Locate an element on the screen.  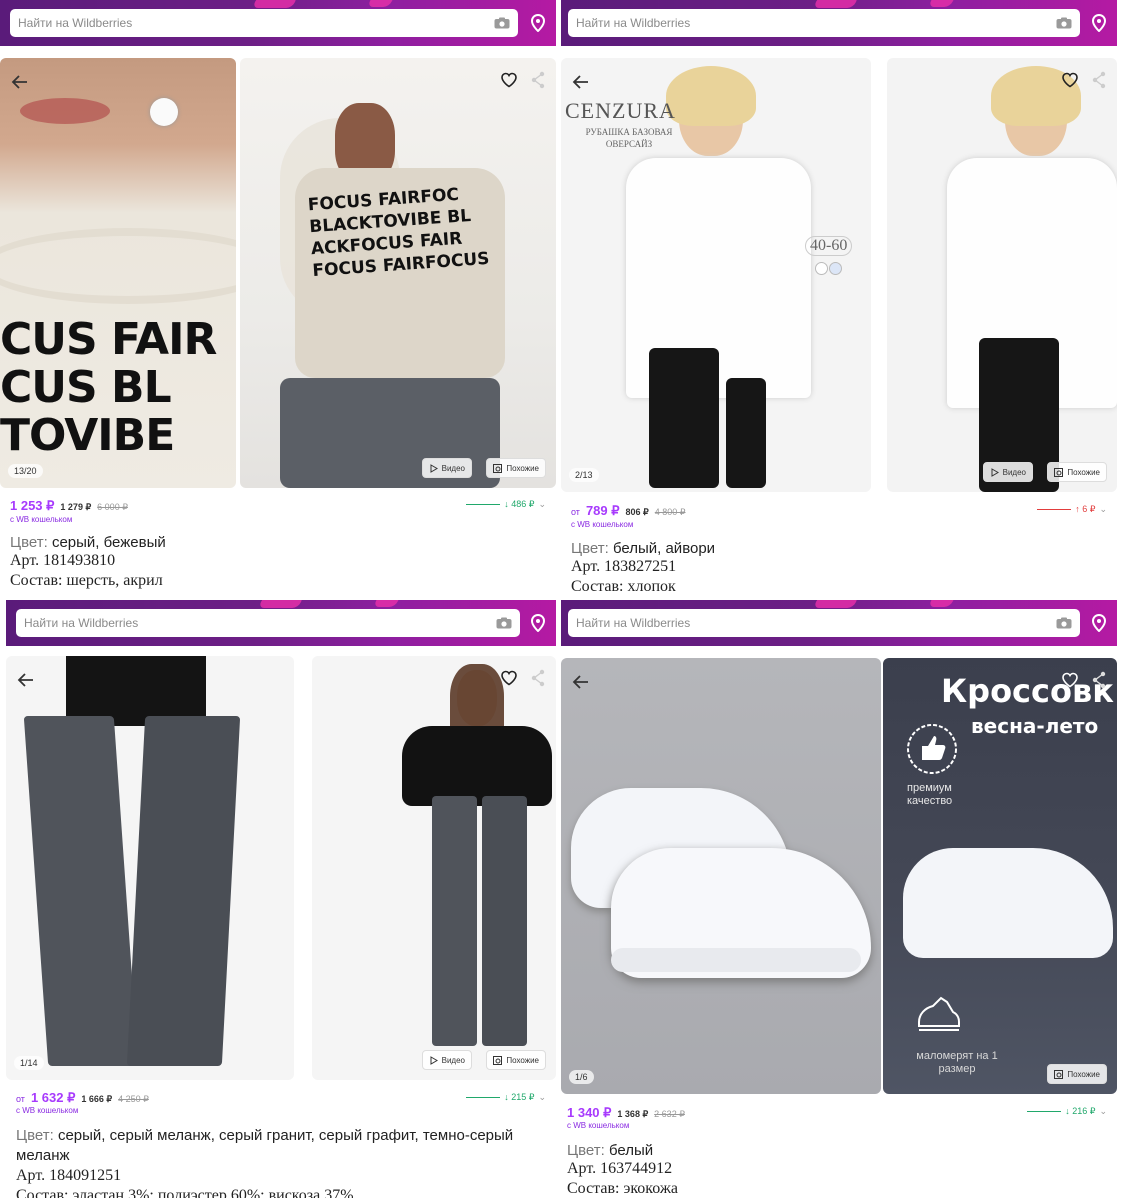
product-photo-model: Видео Похожие is located at coordinates (434, 868).